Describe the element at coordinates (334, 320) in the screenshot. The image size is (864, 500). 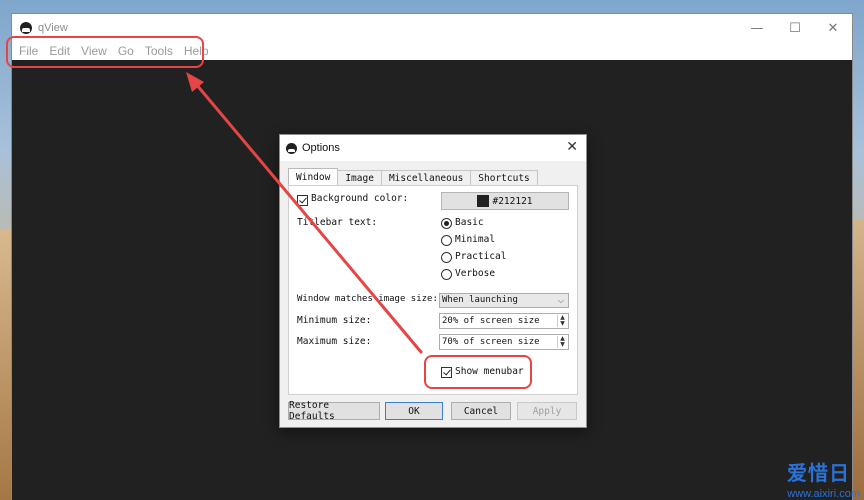
I see `minimum-size-label: Minimum size:` at that location.